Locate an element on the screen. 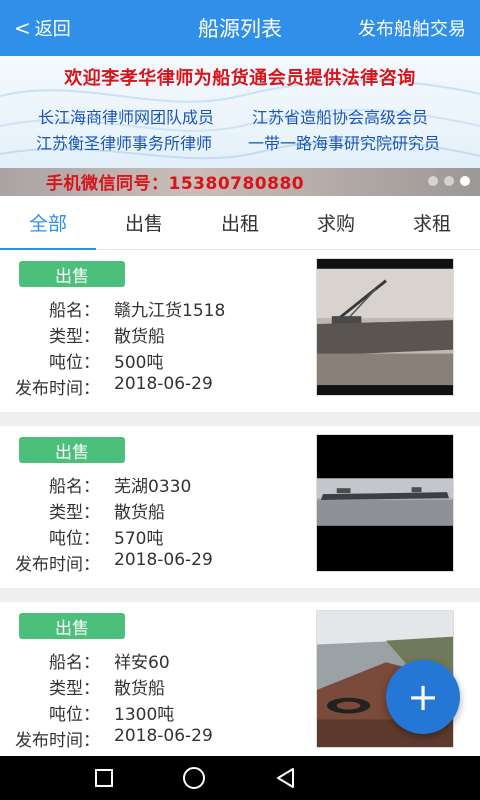 This screenshot has width=480, height=800. tab-rent-out: 出租 is located at coordinates (240, 222).